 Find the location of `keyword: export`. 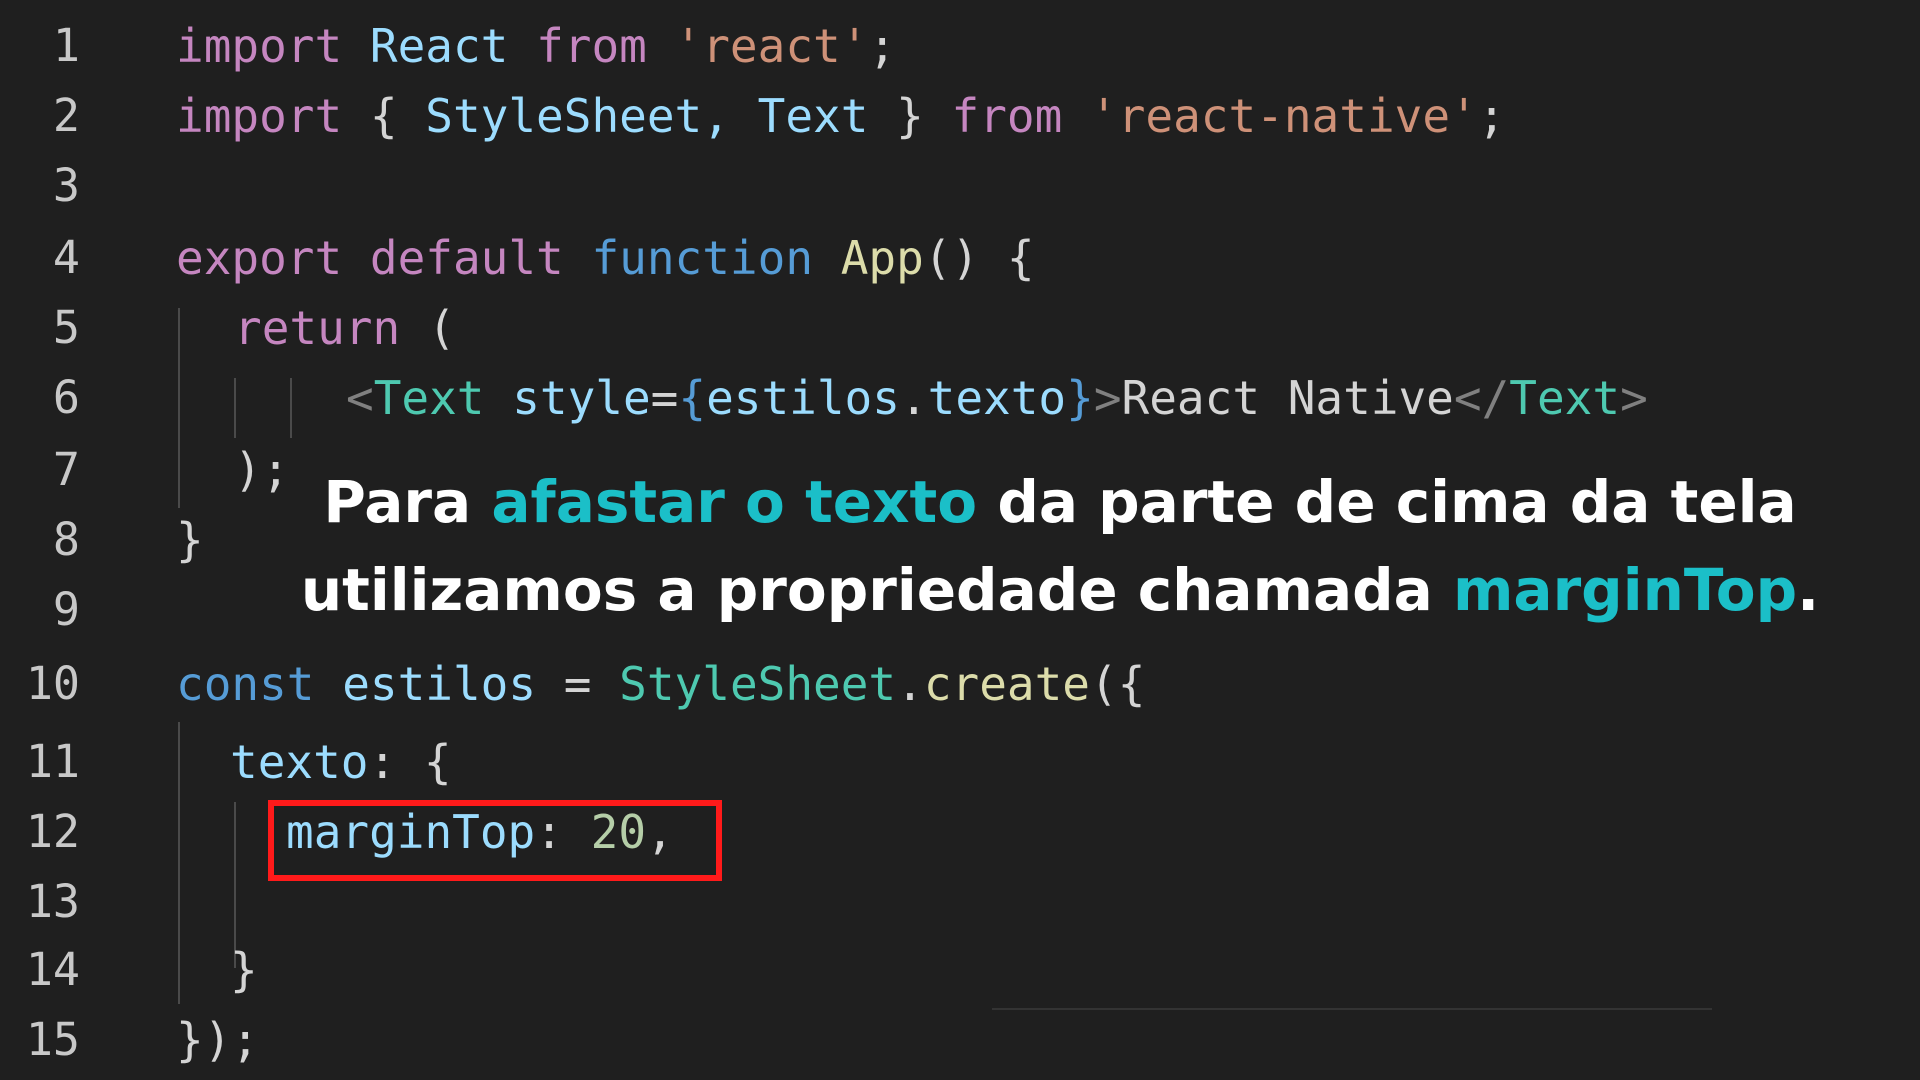

keyword: export is located at coordinates (259, 258).